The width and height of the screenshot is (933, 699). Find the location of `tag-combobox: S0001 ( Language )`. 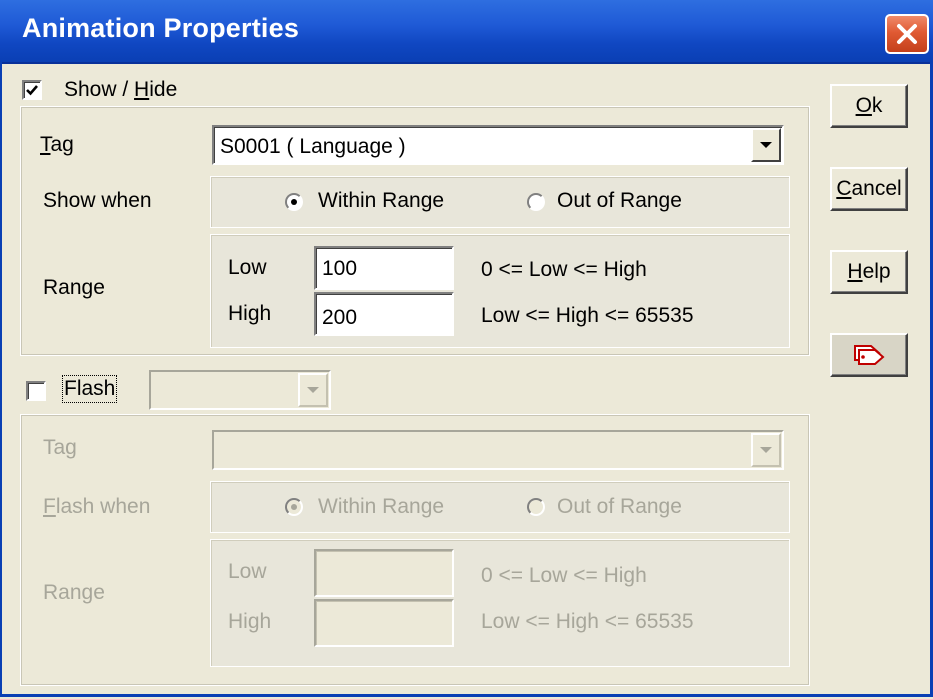

tag-combobox: S0001 ( Language ) is located at coordinates (498, 145).